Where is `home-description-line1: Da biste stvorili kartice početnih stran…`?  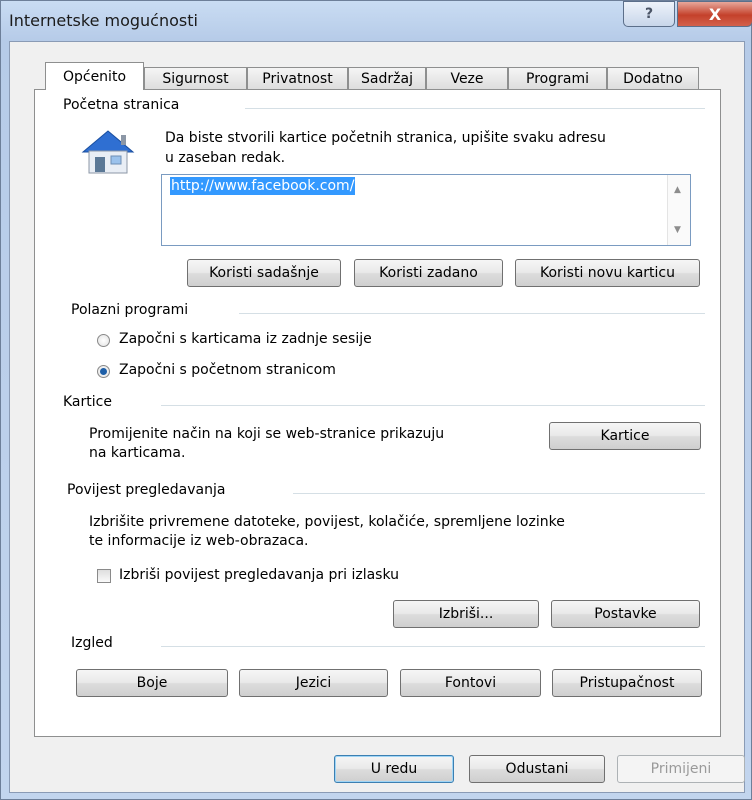
home-description-line1: Da biste stvorili kartice početnih stran… is located at coordinates (385, 138).